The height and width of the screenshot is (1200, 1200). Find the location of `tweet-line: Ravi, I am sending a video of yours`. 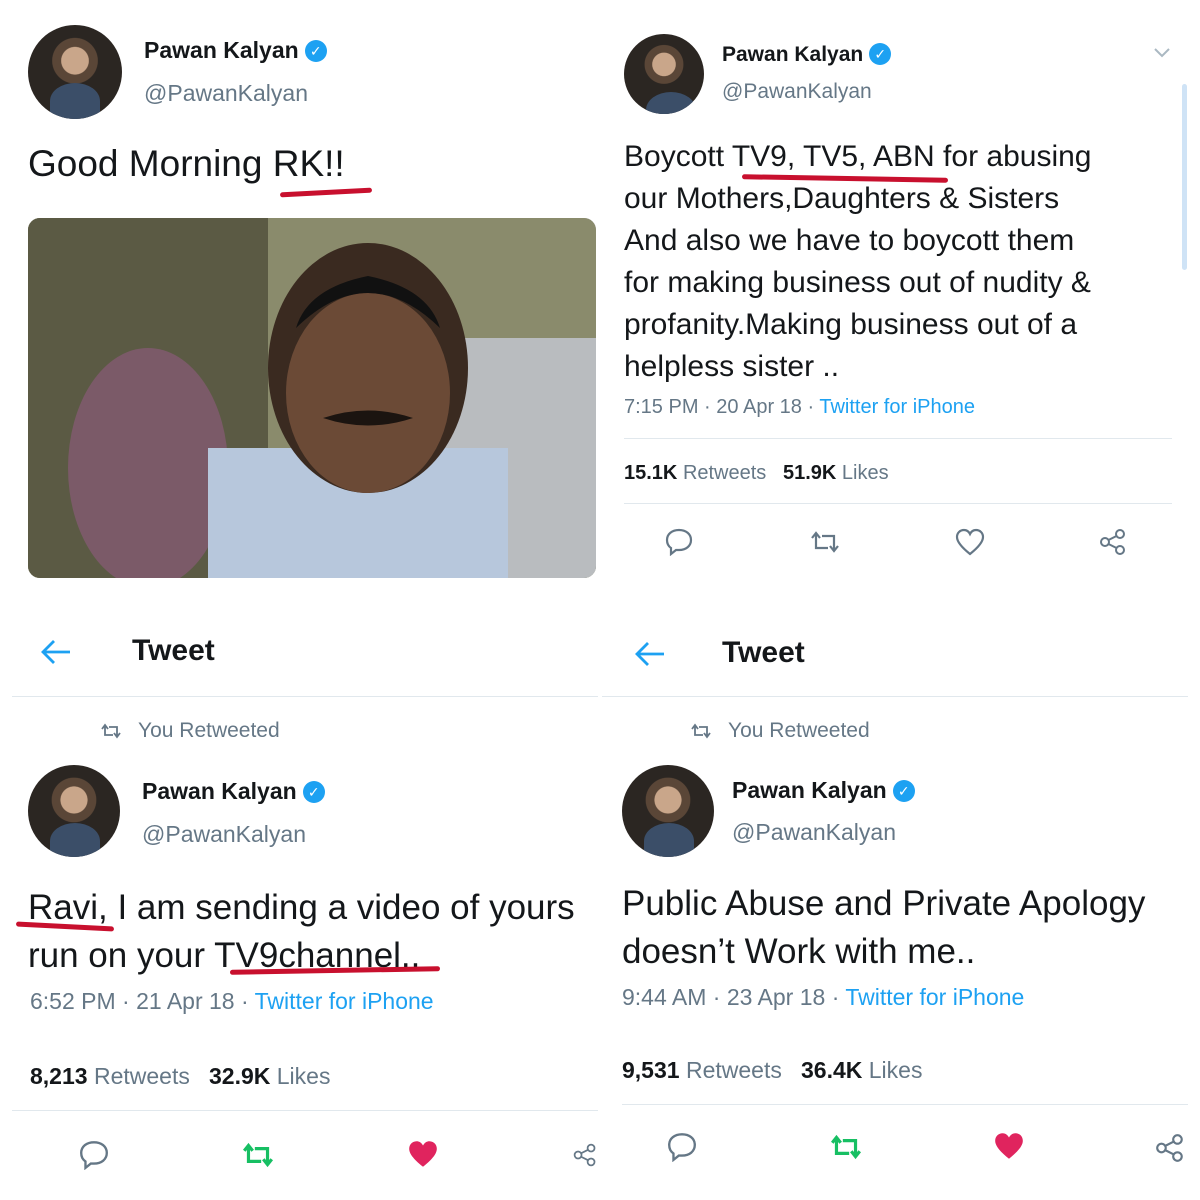

tweet-line: Ravi, I am sending a video of yours is located at coordinates (301, 907).